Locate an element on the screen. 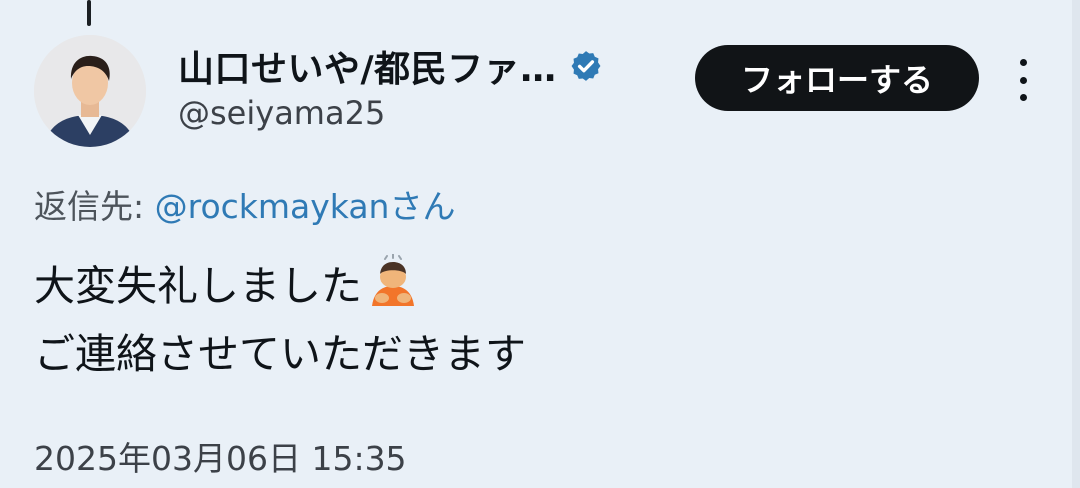 The width and height of the screenshot is (1080, 488). tweet-timestamp: 2025年03月06日 15:35 is located at coordinates (220, 456).